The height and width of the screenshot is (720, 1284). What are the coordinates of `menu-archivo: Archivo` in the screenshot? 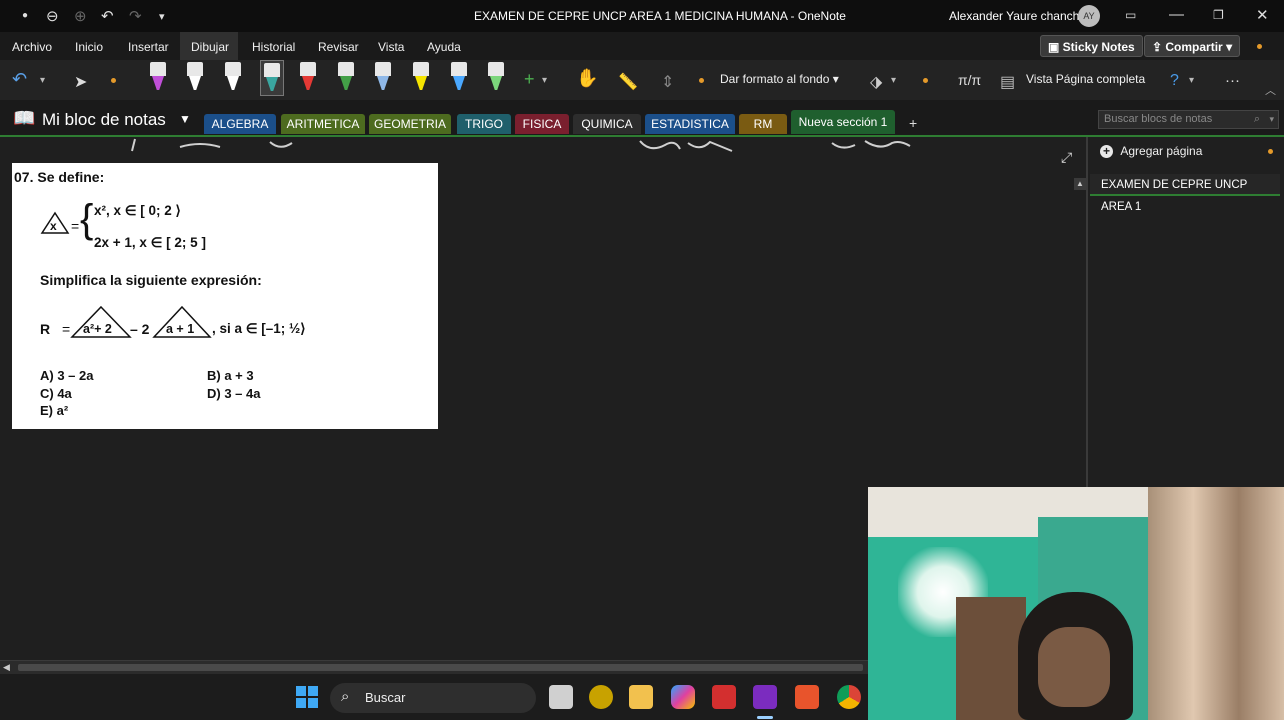 It's located at (32, 47).